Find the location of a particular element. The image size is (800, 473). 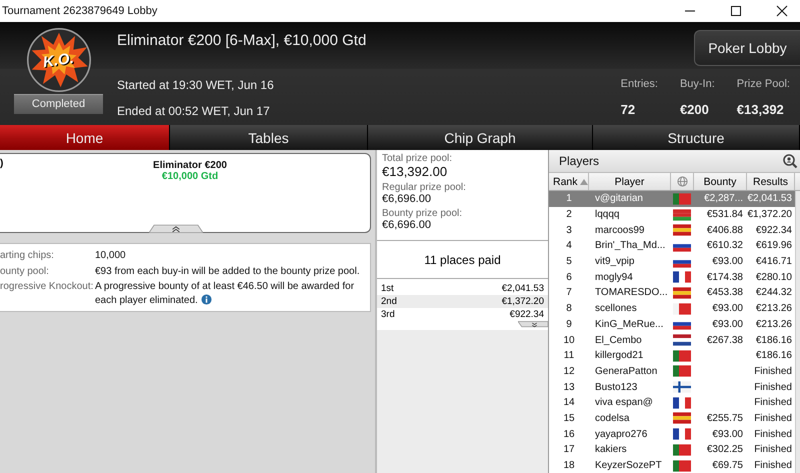

window-title: Tournament 2623879649 Lobby is located at coordinates (79, 11).